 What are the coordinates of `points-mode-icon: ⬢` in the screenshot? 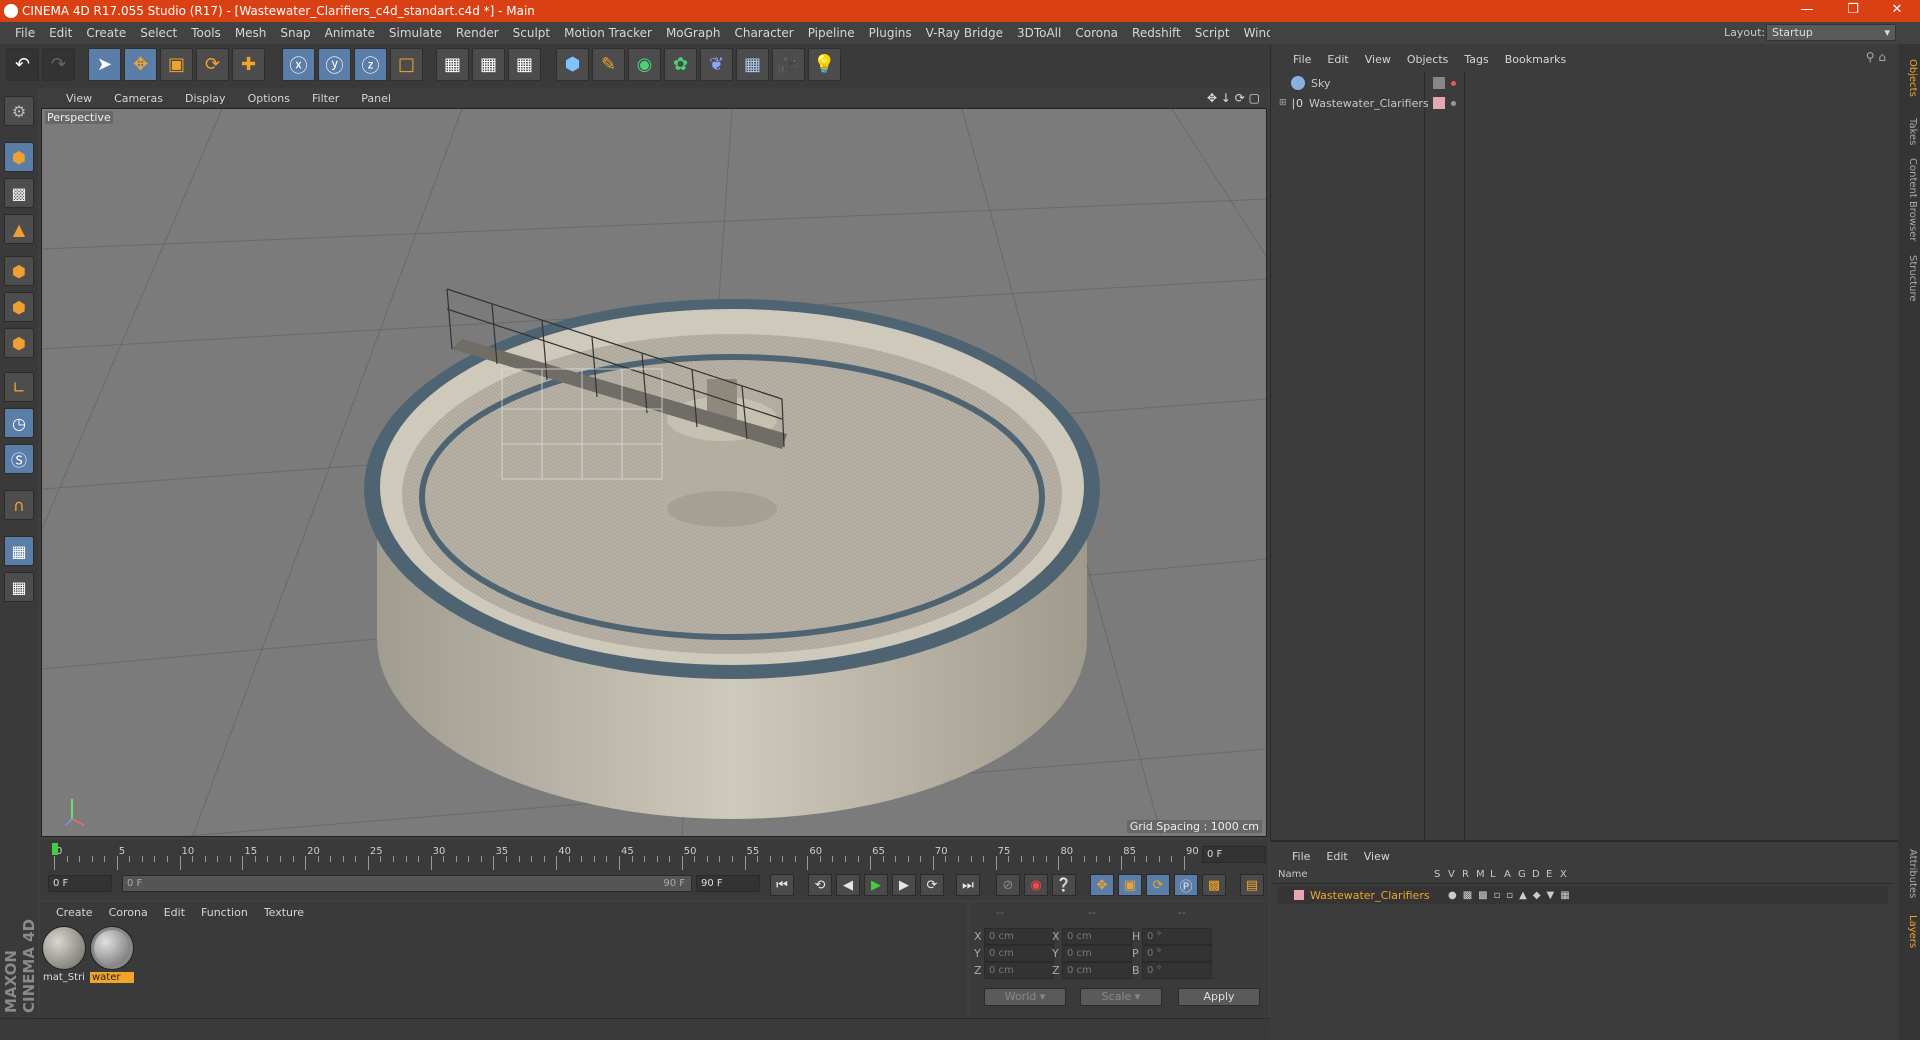 It's located at (19, 271).